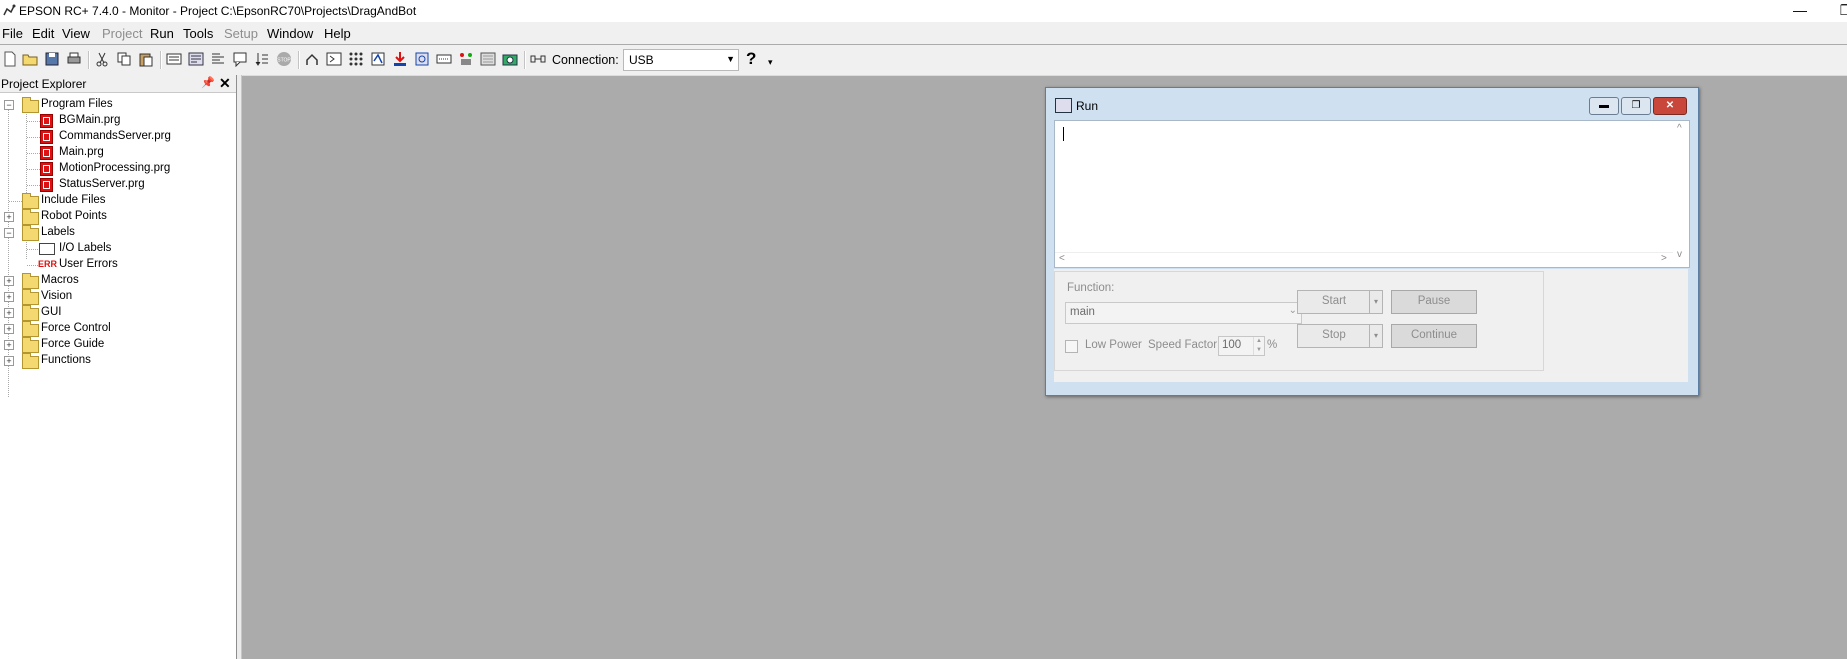 The height and width of the screenshot is (659, 1847). Describe the element at coordinates (444, 59) in the screenshot. I see `io-label-icon` at that location.